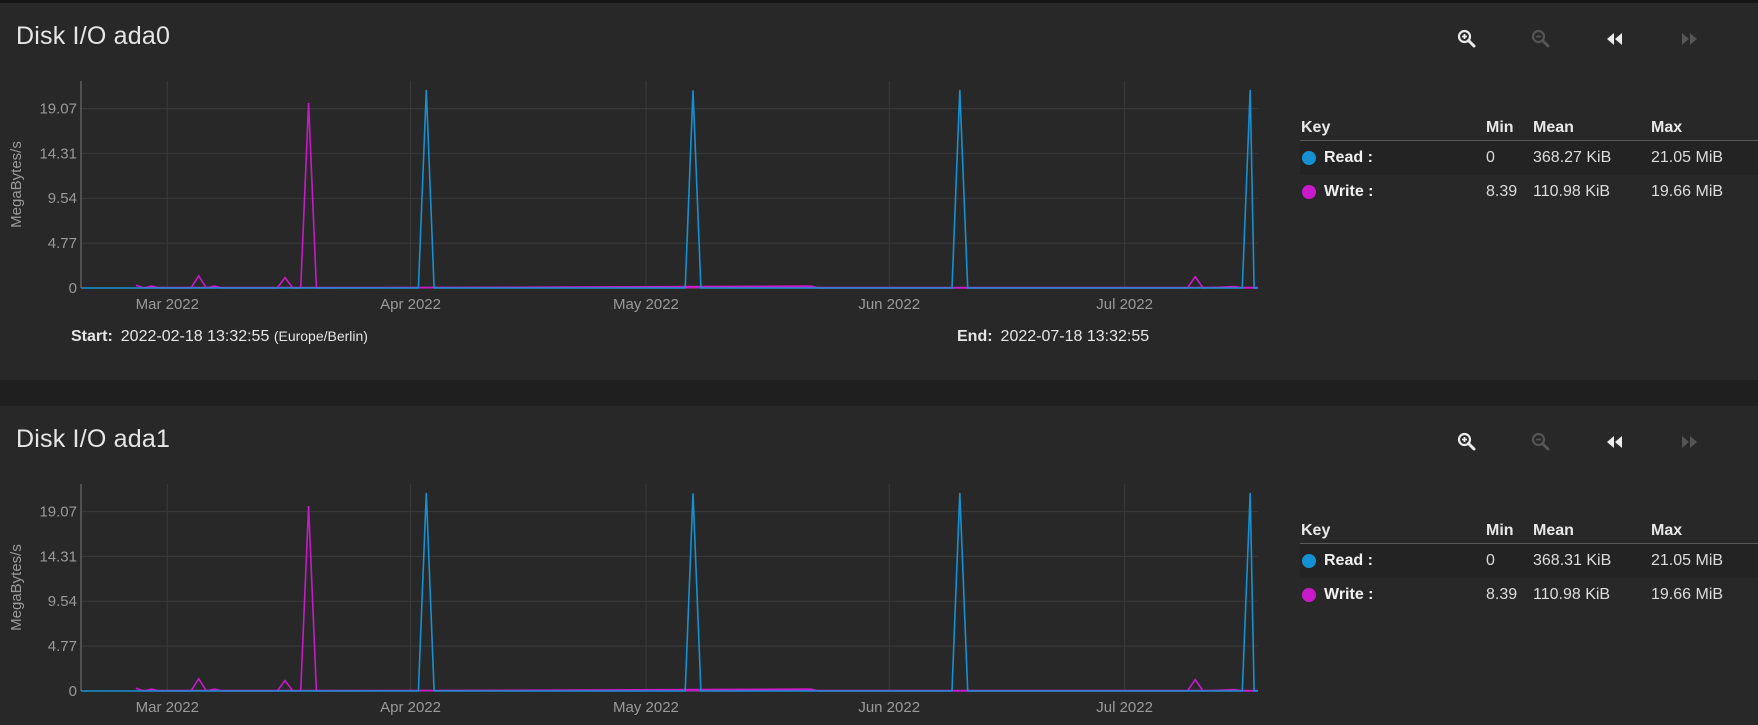 Image resolution: width=1758 pixels, height=725 pixels. What do you see at coordinates (92, 336) in the screenshot?
I see `start-label: Start:` at bounding box center [92, 336].